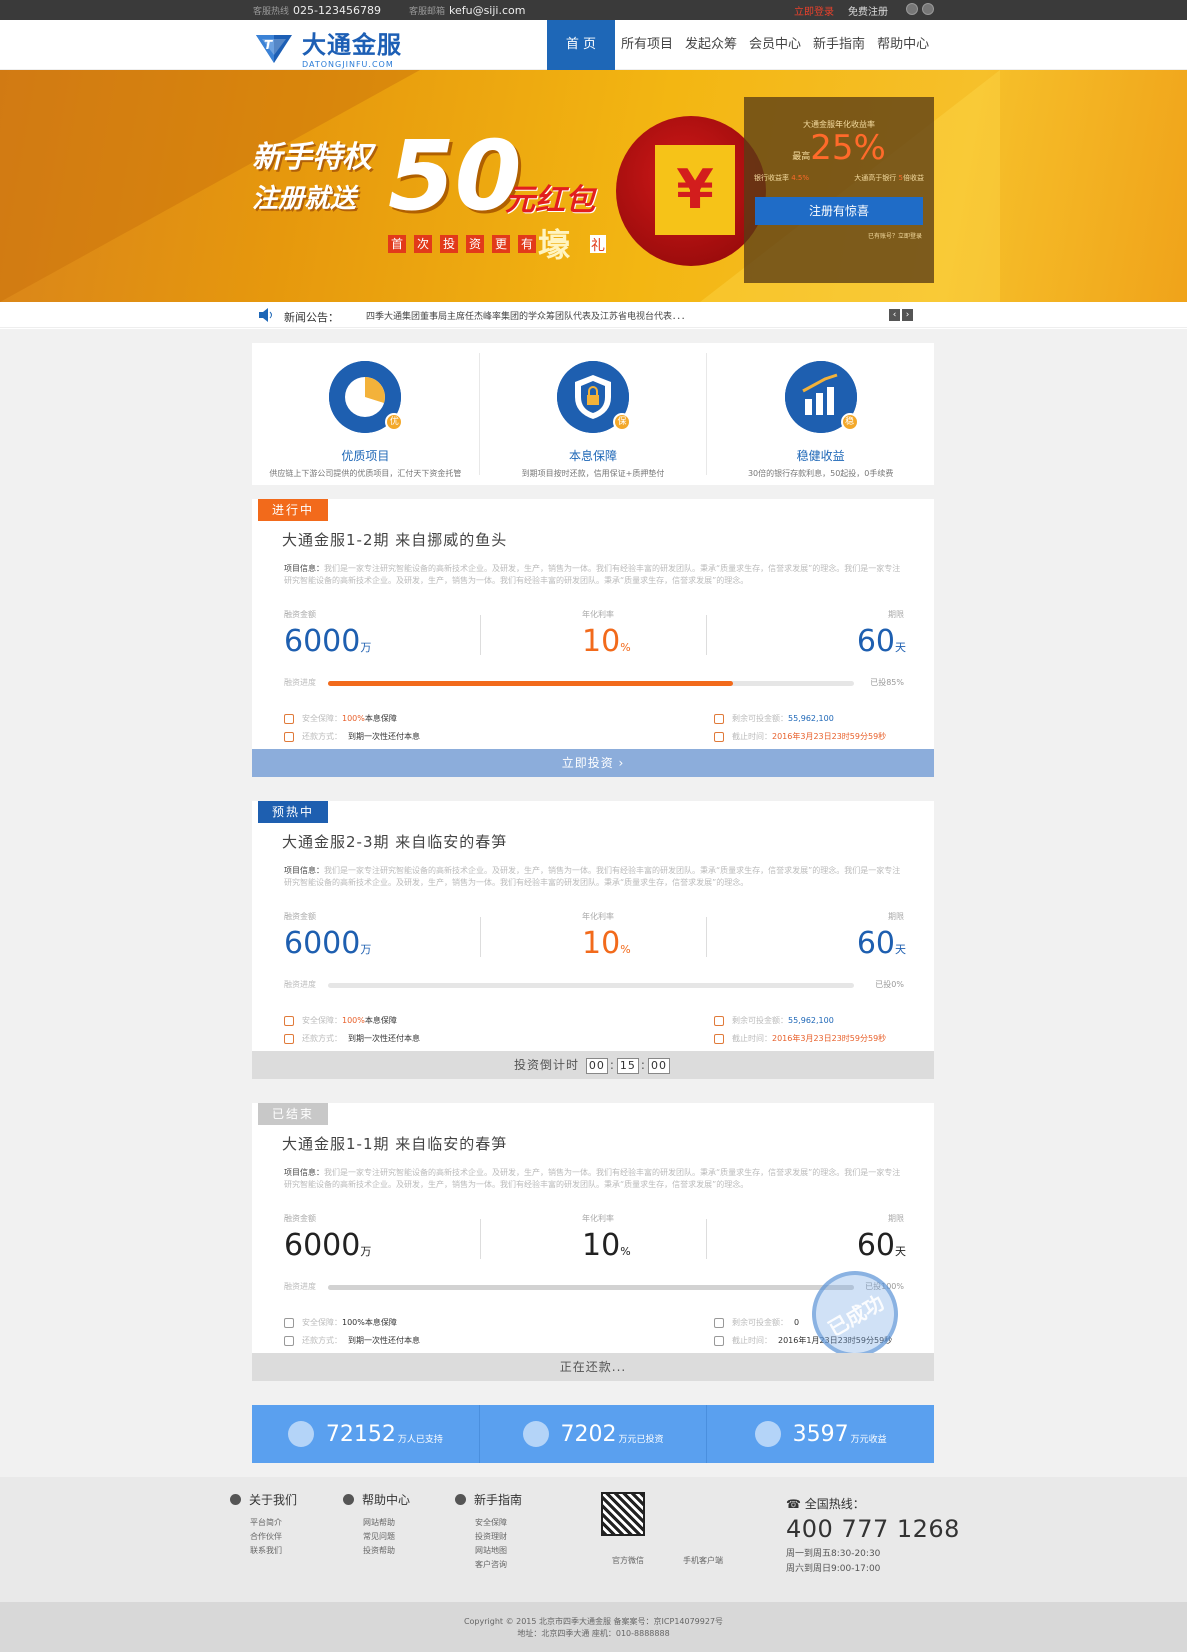 The image size is (1187, 1652). Describe the element at coordinates (825, 1504) in the screenshot. I see `hotline-title: ☎ 全国热线：` at that location.